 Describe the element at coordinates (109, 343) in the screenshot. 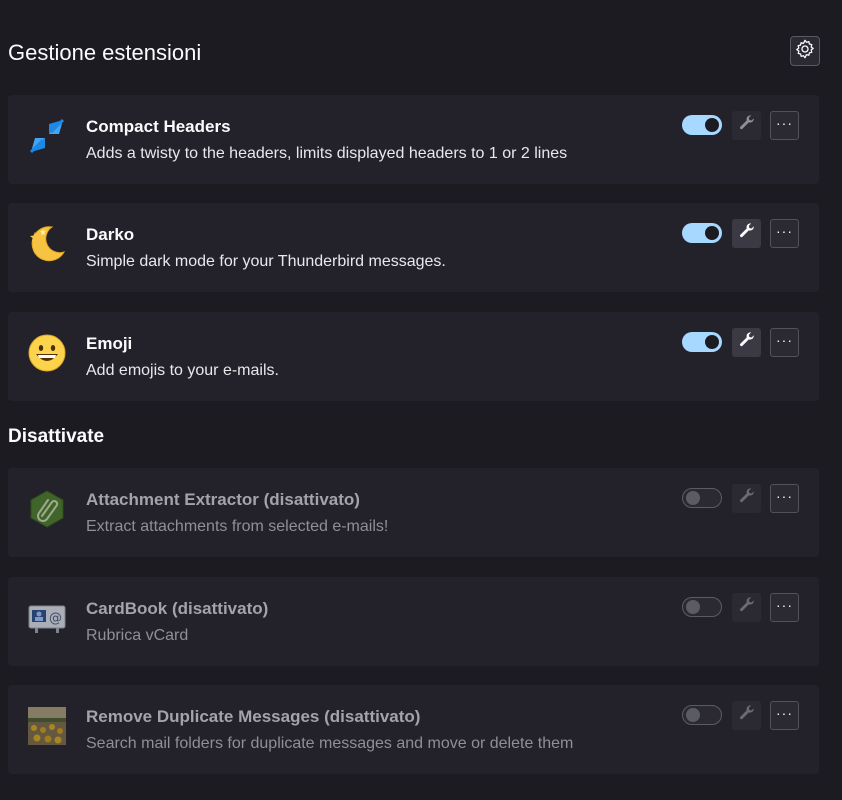

I see `extension-name: Emoji` at that location.